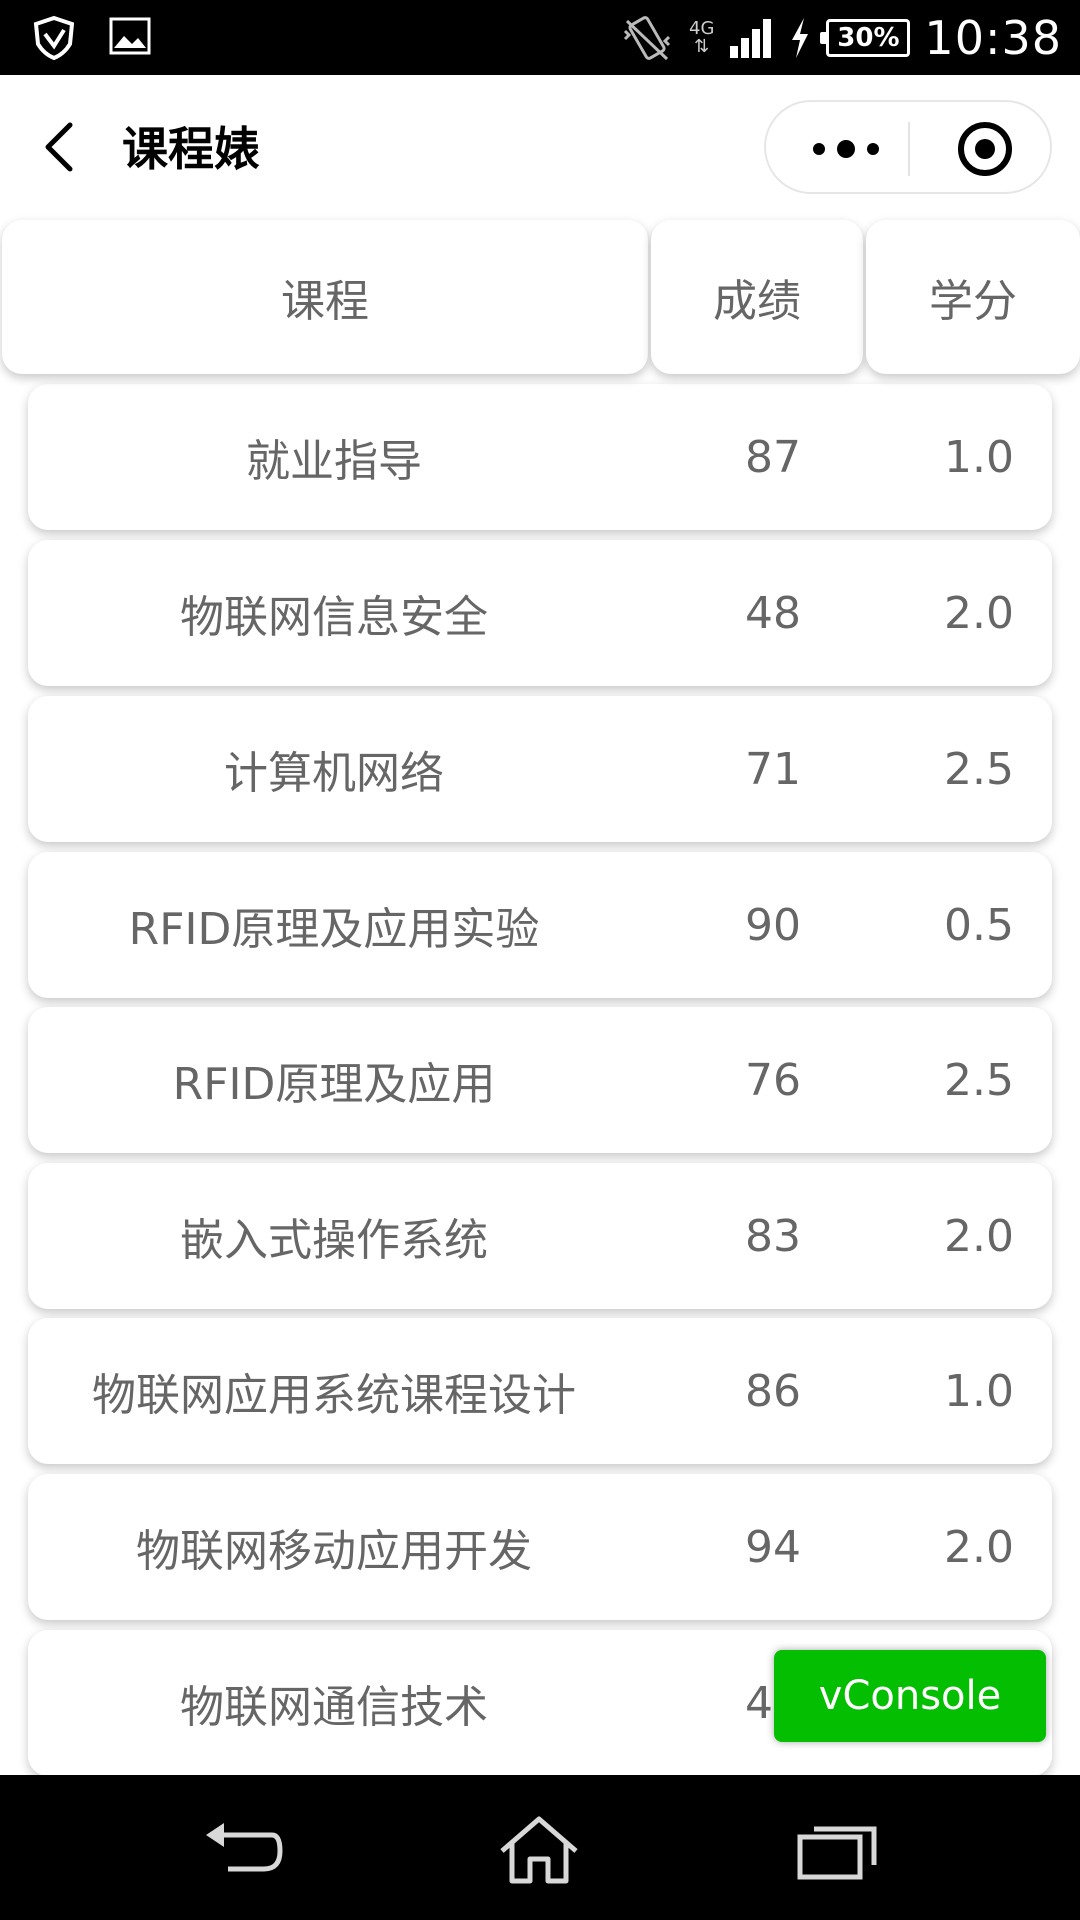 Image resolution: width=1080 pixels, height=1920 pixels. What do you see at coordinates (540, 1080) in the screenshot?
I see `table-row: RFID原理及应用 76 2.5` at bounding box center [540, 1080].